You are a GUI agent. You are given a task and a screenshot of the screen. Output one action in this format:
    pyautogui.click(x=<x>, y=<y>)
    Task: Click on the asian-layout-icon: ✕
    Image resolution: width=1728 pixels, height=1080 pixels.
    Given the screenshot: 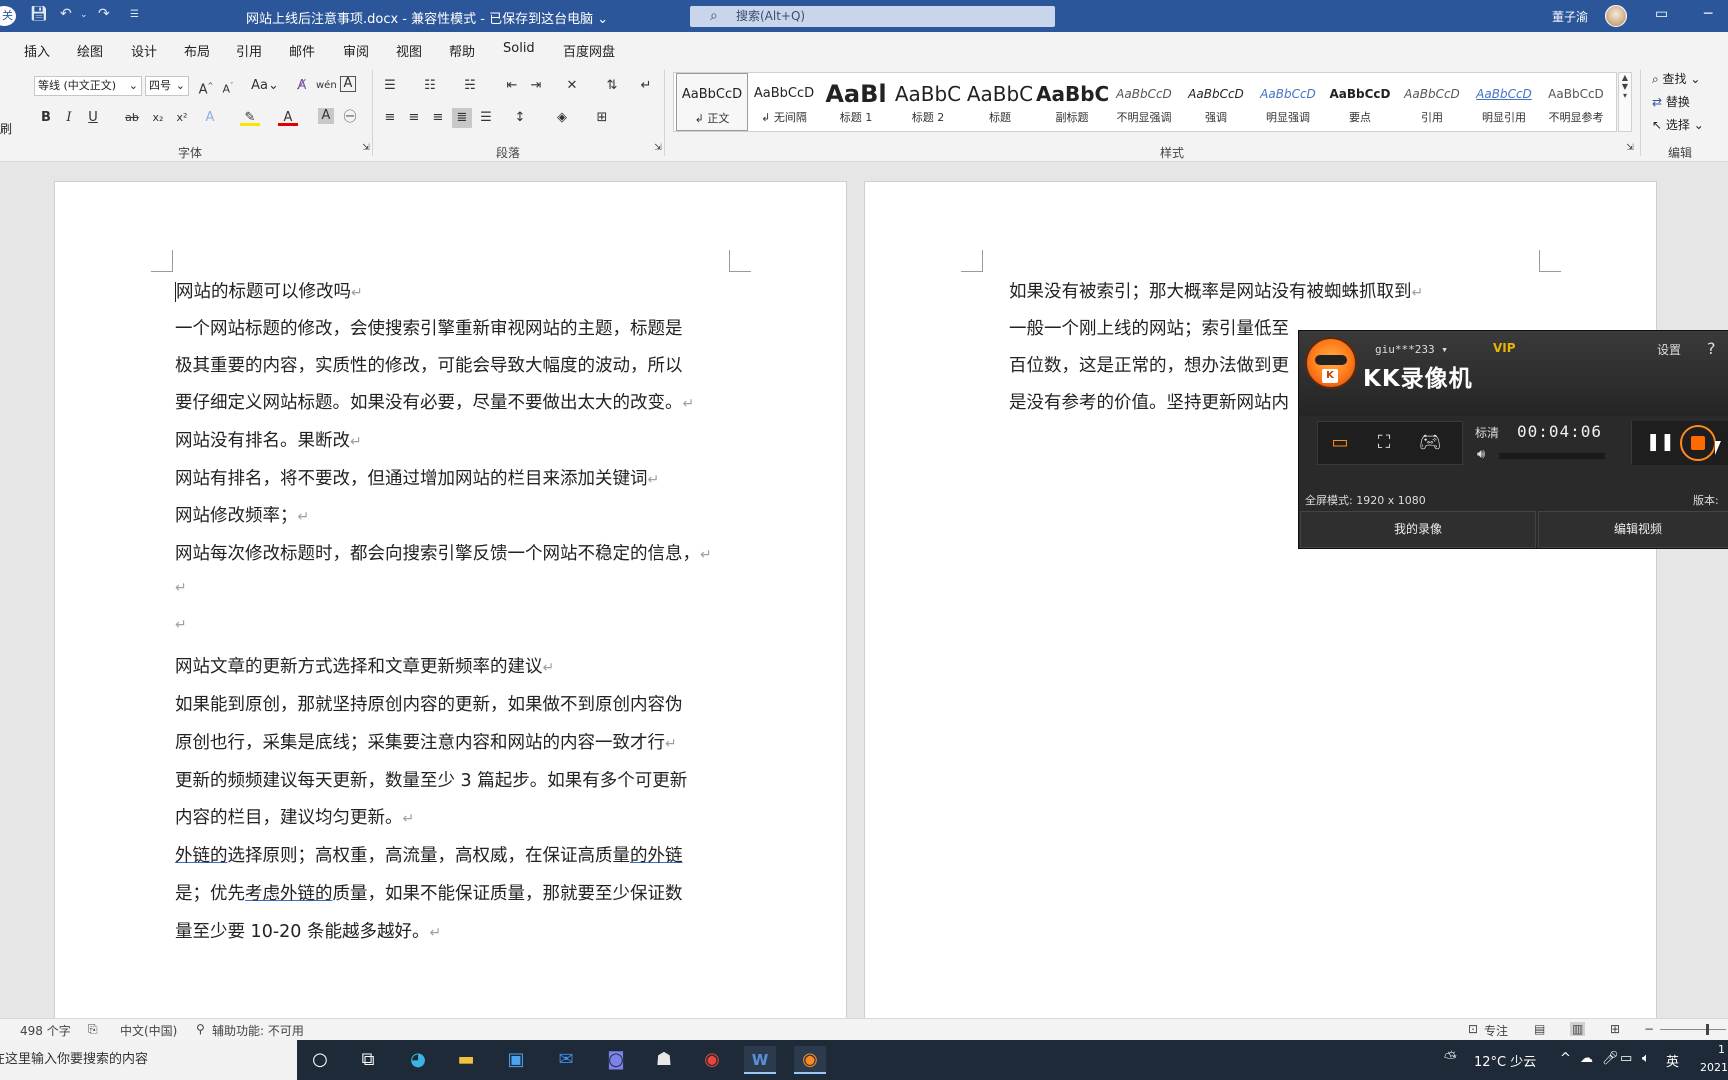 What is the action you would take?
    pyautogui.click(x=572, y=86)
    